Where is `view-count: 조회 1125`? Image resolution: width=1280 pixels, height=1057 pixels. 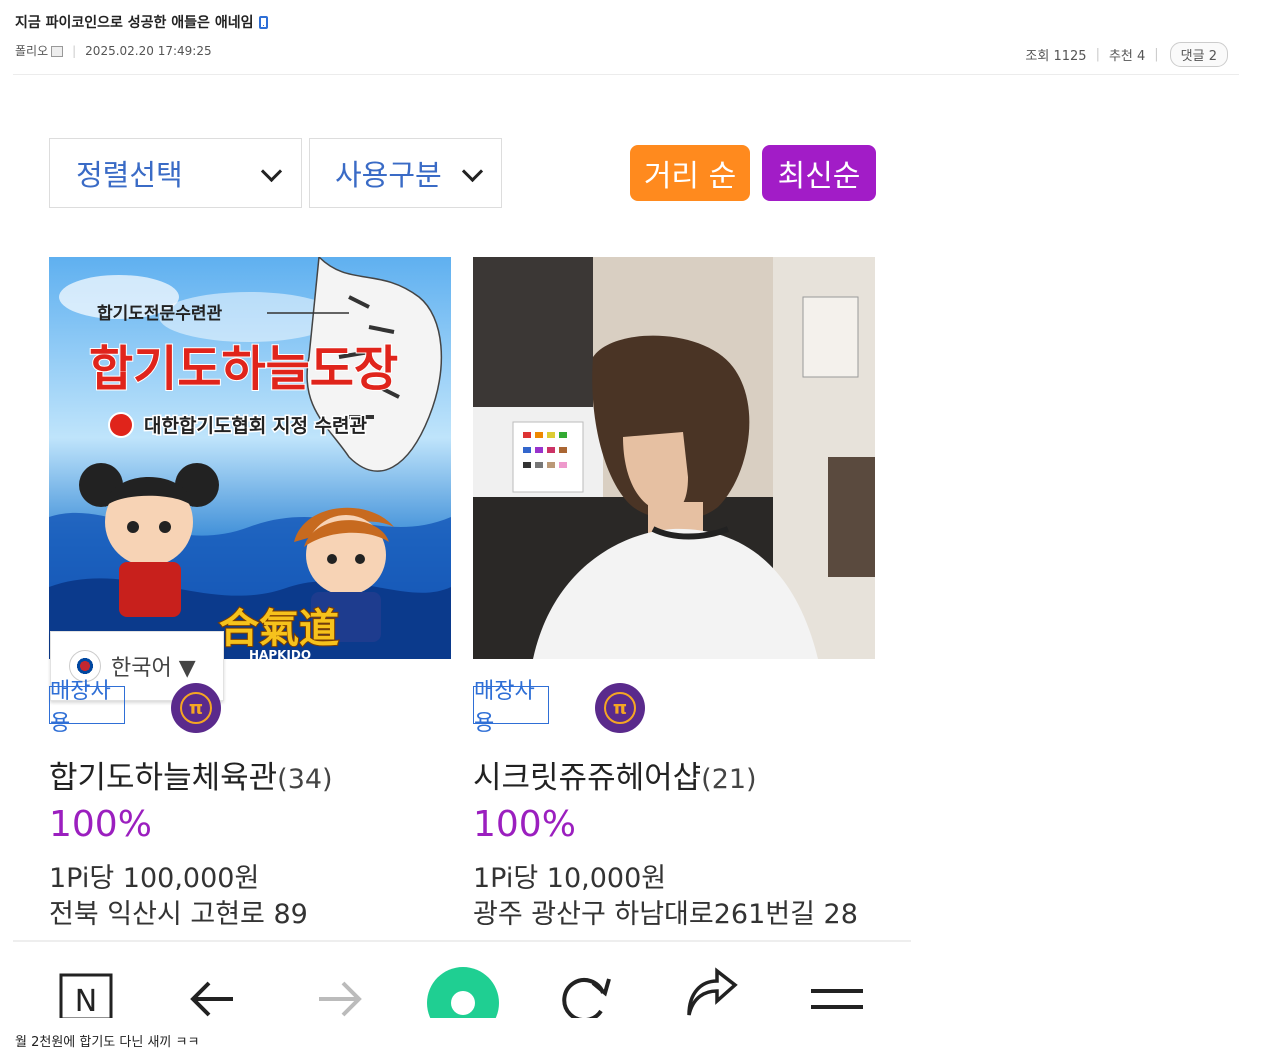
view-count: 조회 1125 is located at coordinates (1056, 56).